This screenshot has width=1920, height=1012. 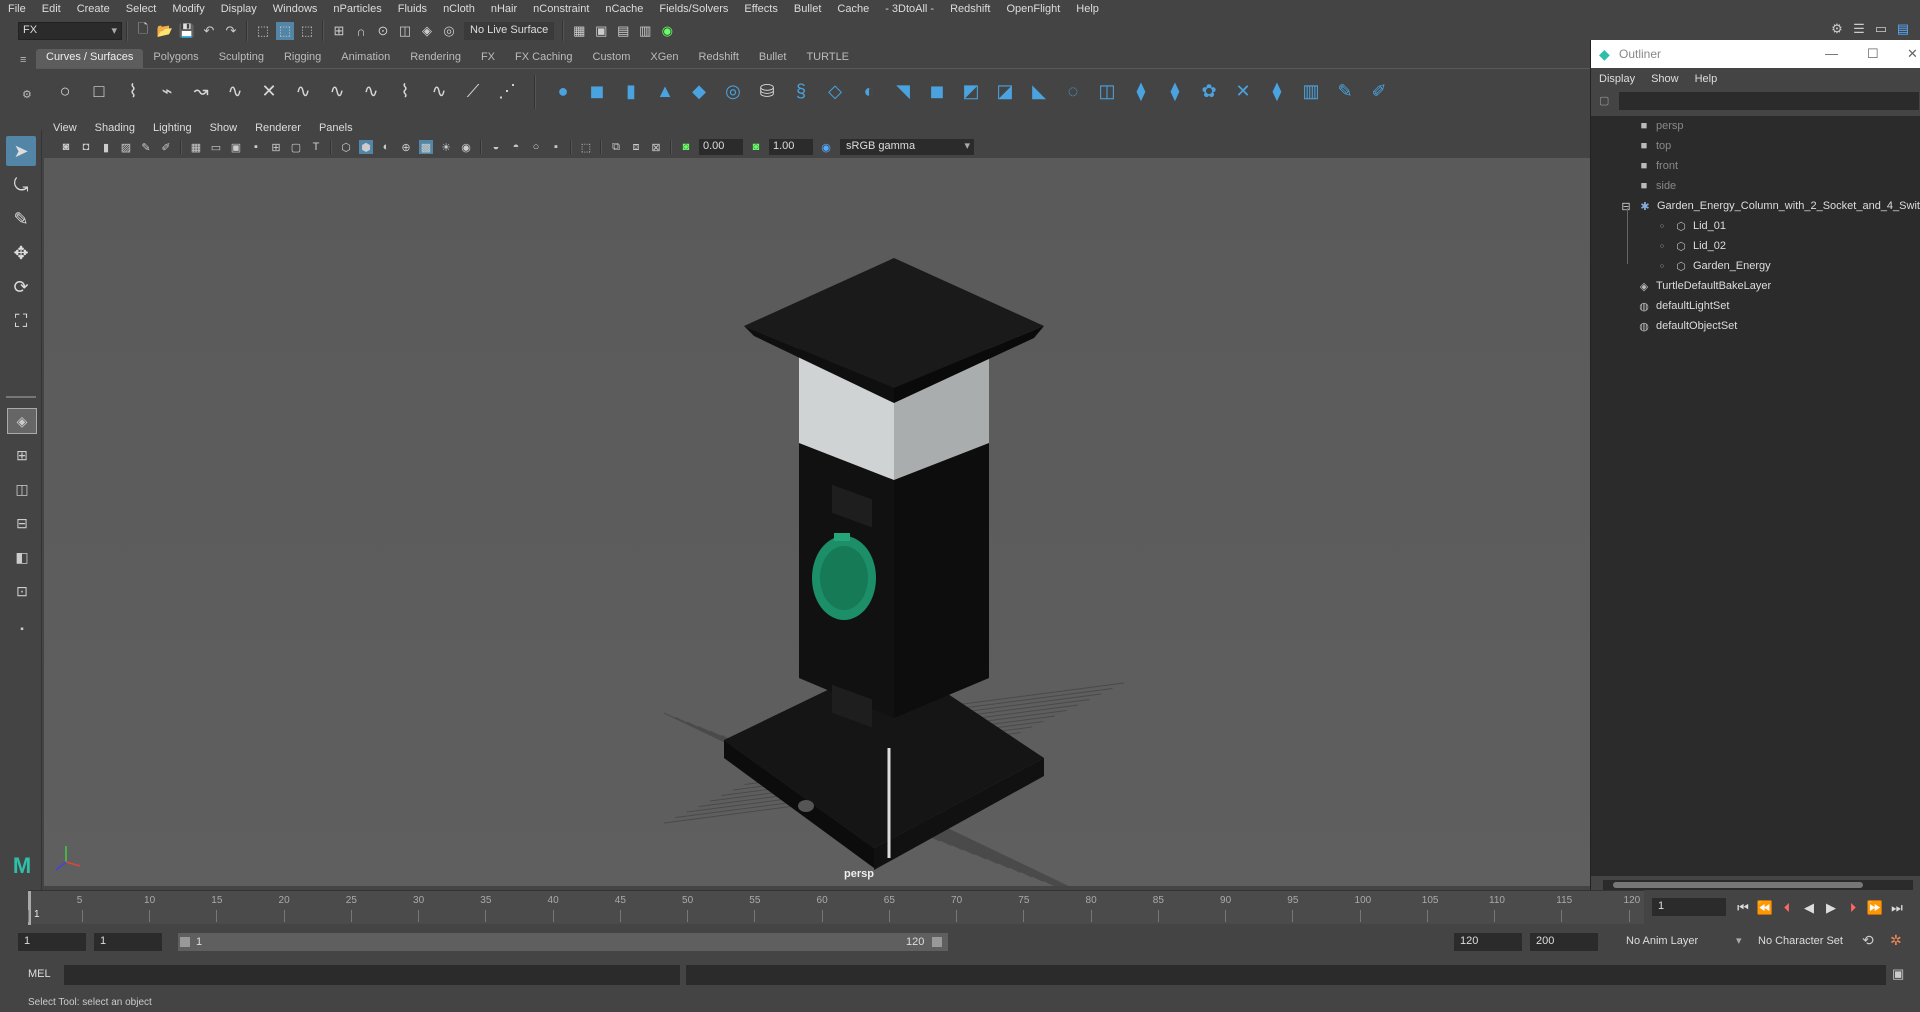 I want to click on shelf-settings-icon: ⚙, so click(x=27, y=94).